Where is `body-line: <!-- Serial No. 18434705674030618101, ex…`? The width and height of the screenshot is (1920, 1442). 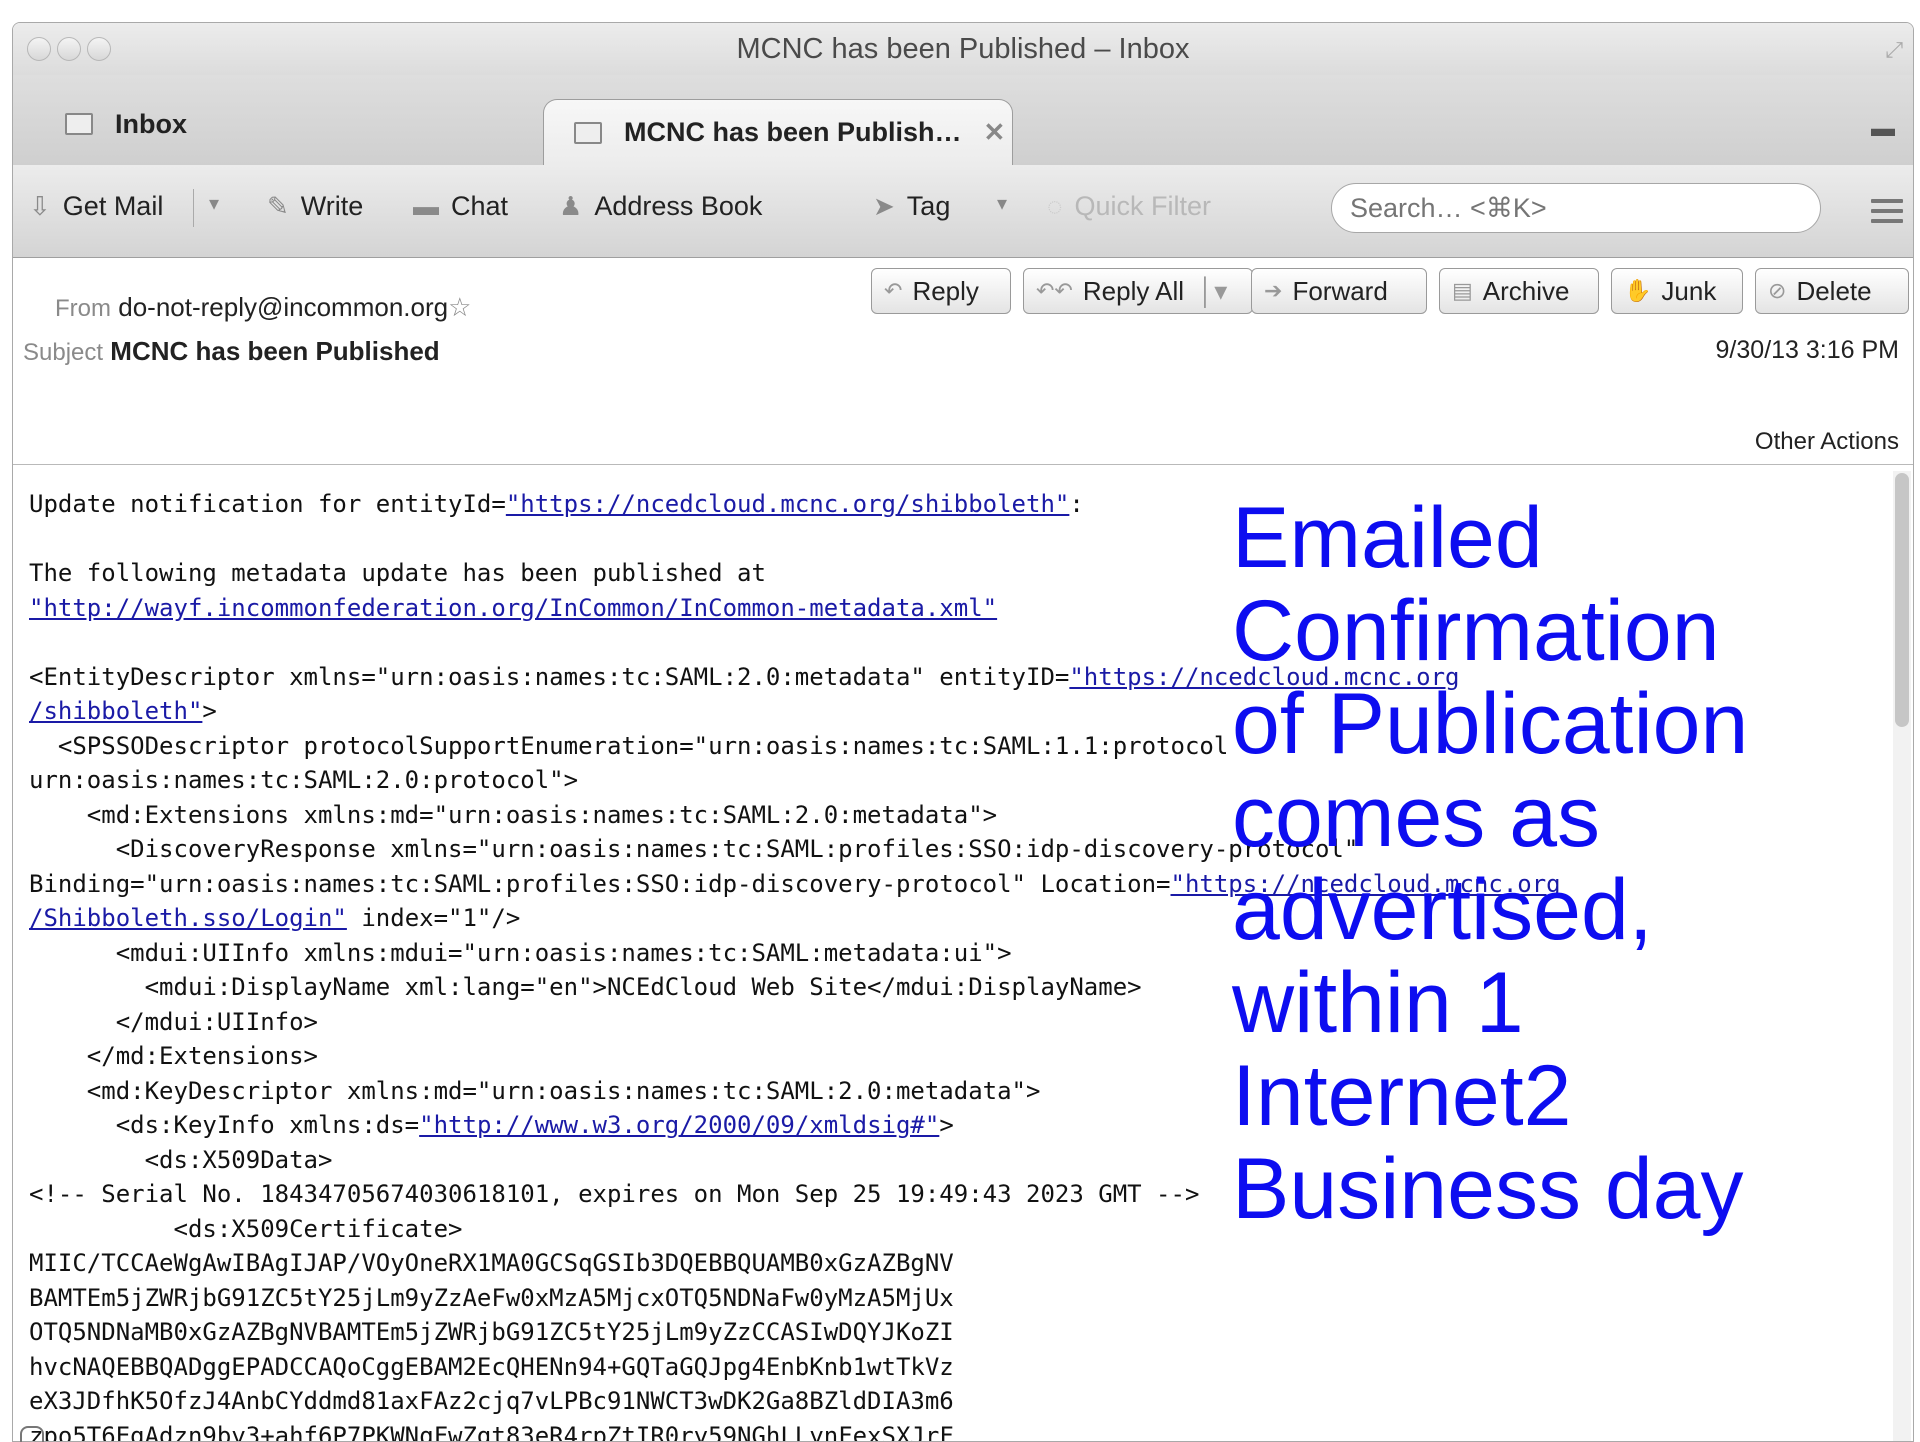
body-line: <!-- Serial No. 18434705674030618101, ex… is located at coordinates (614, 1194).